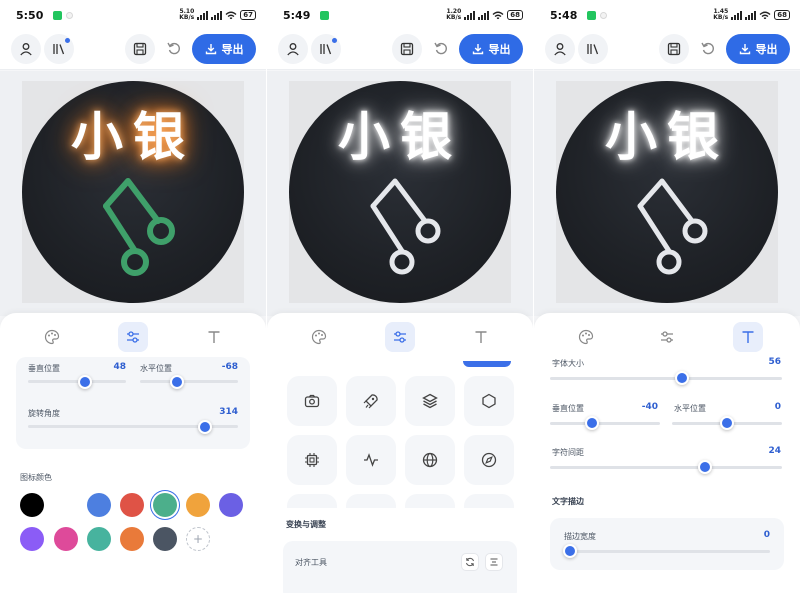 The image size is (800, 593). What do you see at coordinates (494, 562) in the screenshot?
I see `align-button` at bounding box center [494, 562].